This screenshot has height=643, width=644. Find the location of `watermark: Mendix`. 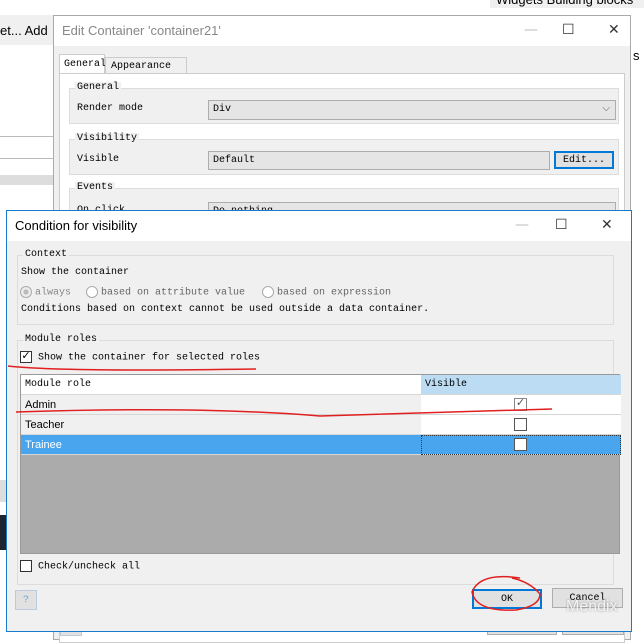

watermark: Mendix is located at coordinates (592, 606).